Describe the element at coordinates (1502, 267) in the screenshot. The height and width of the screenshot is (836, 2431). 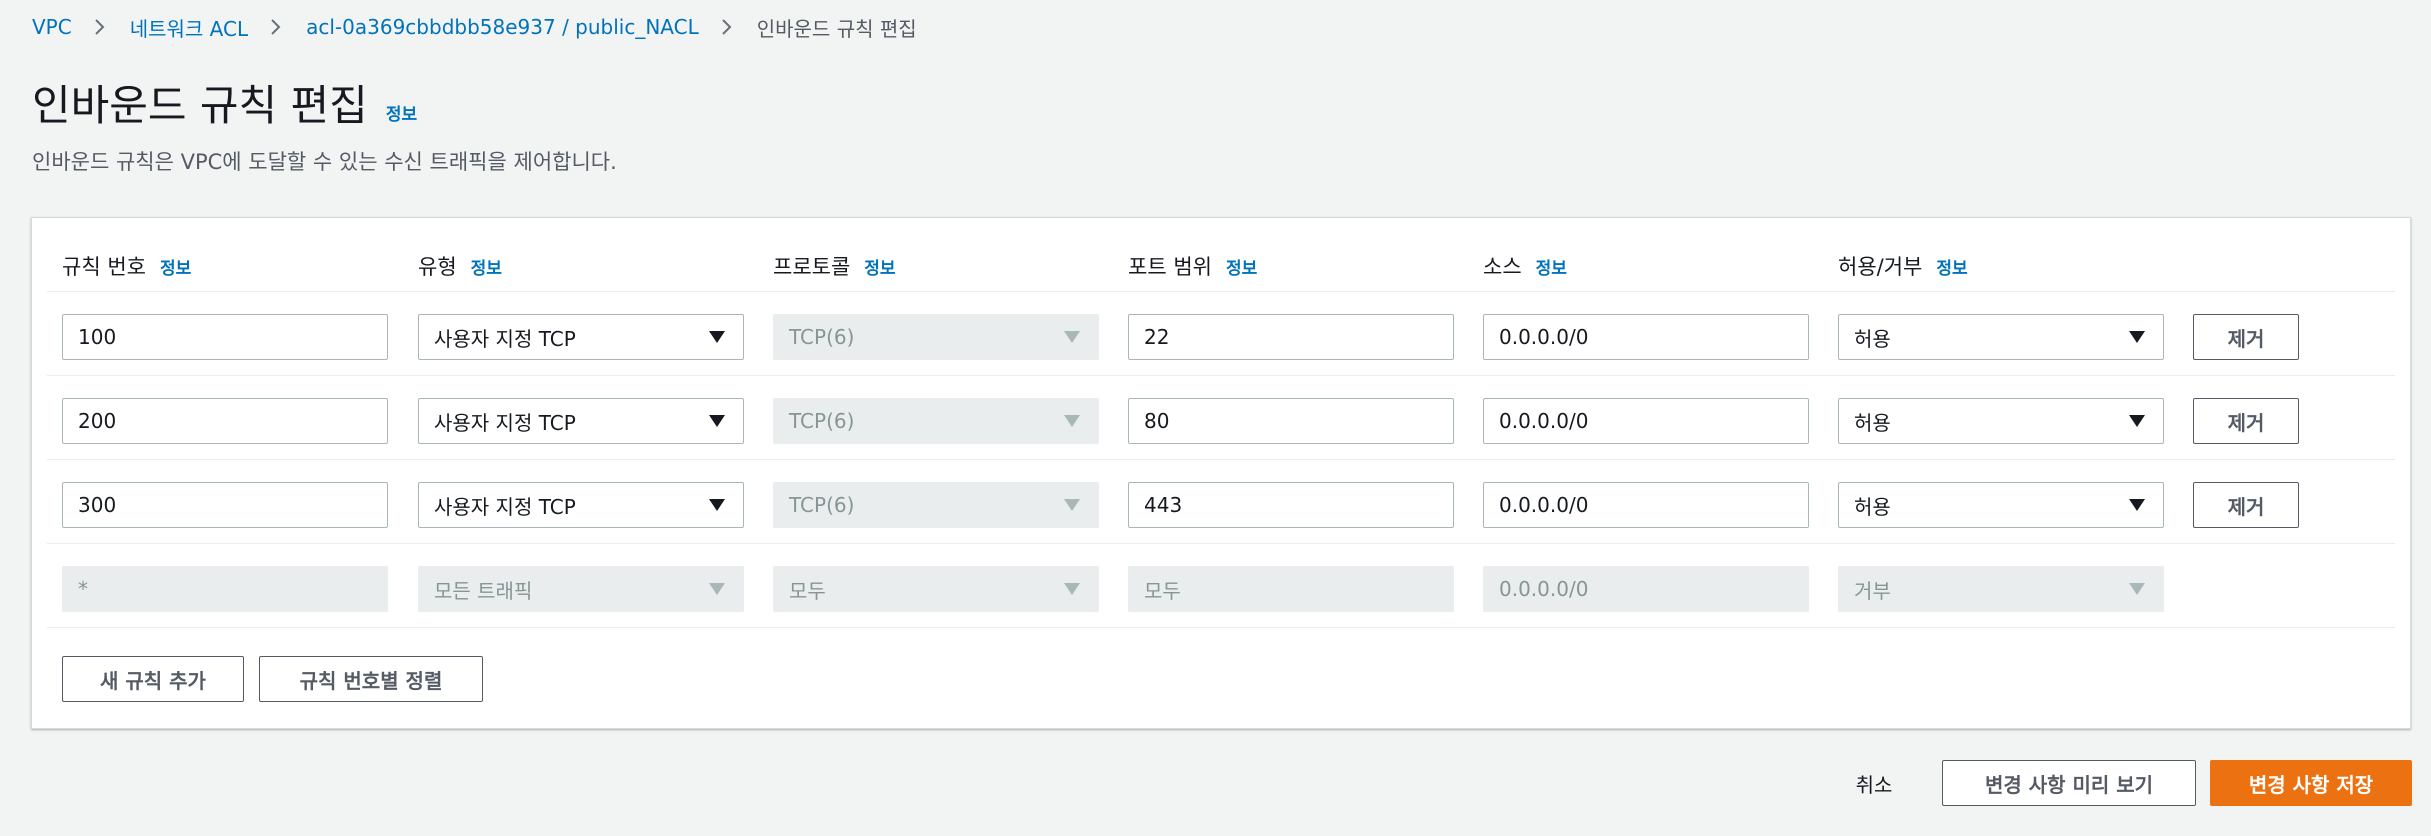
I see `column-label: 소스` at that location.